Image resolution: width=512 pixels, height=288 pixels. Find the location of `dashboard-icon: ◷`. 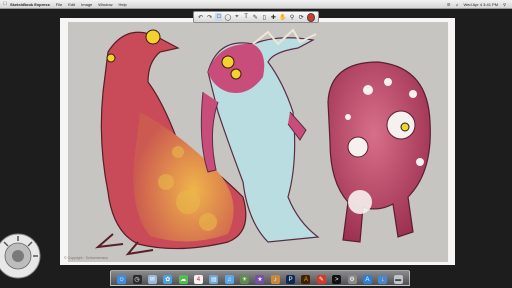

dashboard-icon: ◷ is located at coordinates (137, 279).